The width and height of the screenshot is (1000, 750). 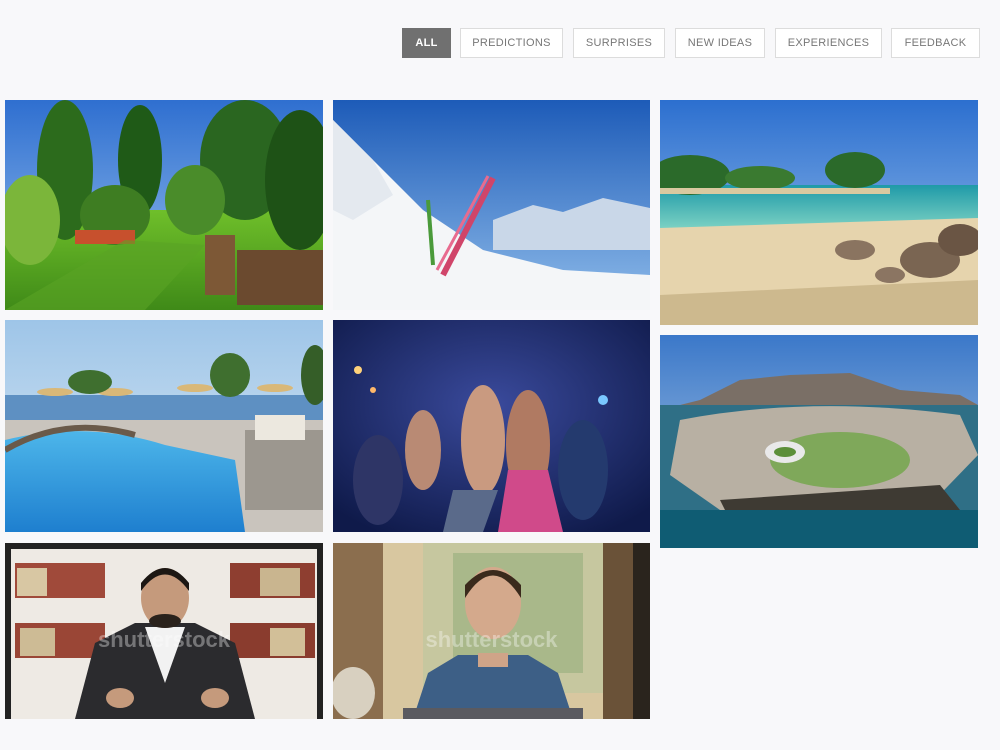 I want to click on gallery-image-cape-town, so click(x=819, y=441).